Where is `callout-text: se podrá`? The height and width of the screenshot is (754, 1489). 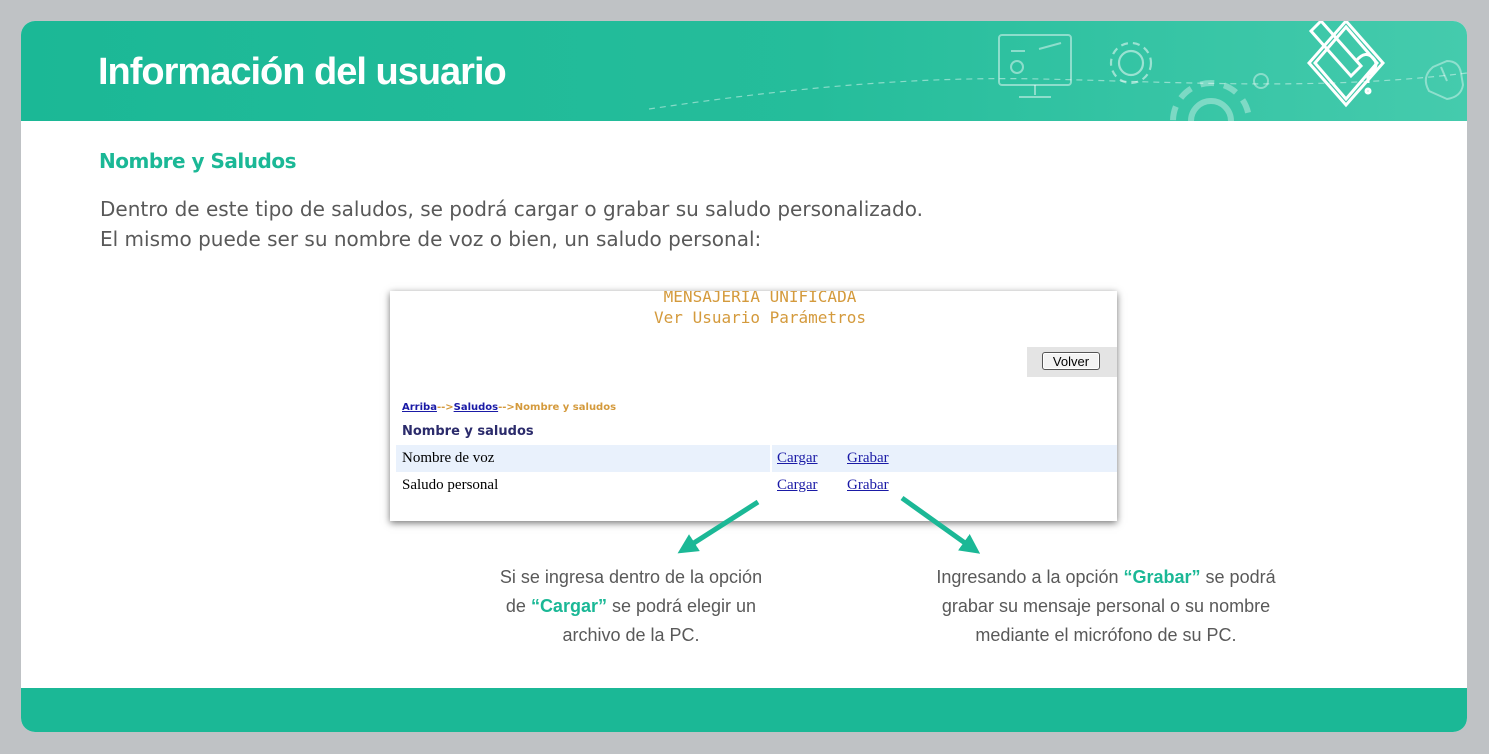 callout-text: se podrá is located at coordinates (1238, 577).